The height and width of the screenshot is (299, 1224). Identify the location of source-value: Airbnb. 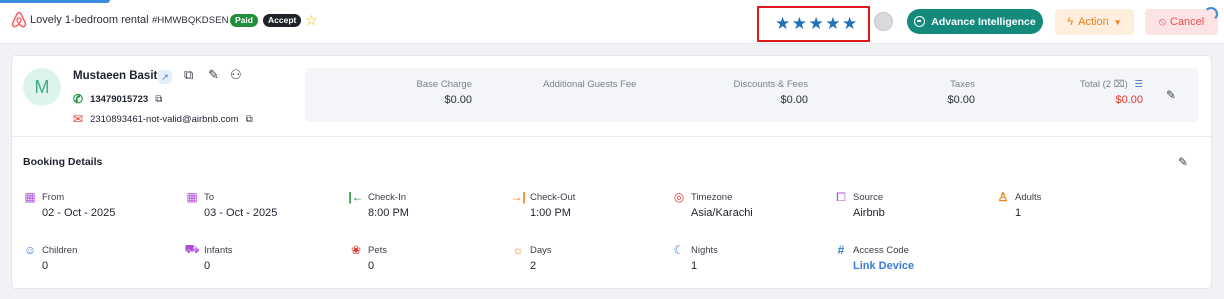
(869, 213).